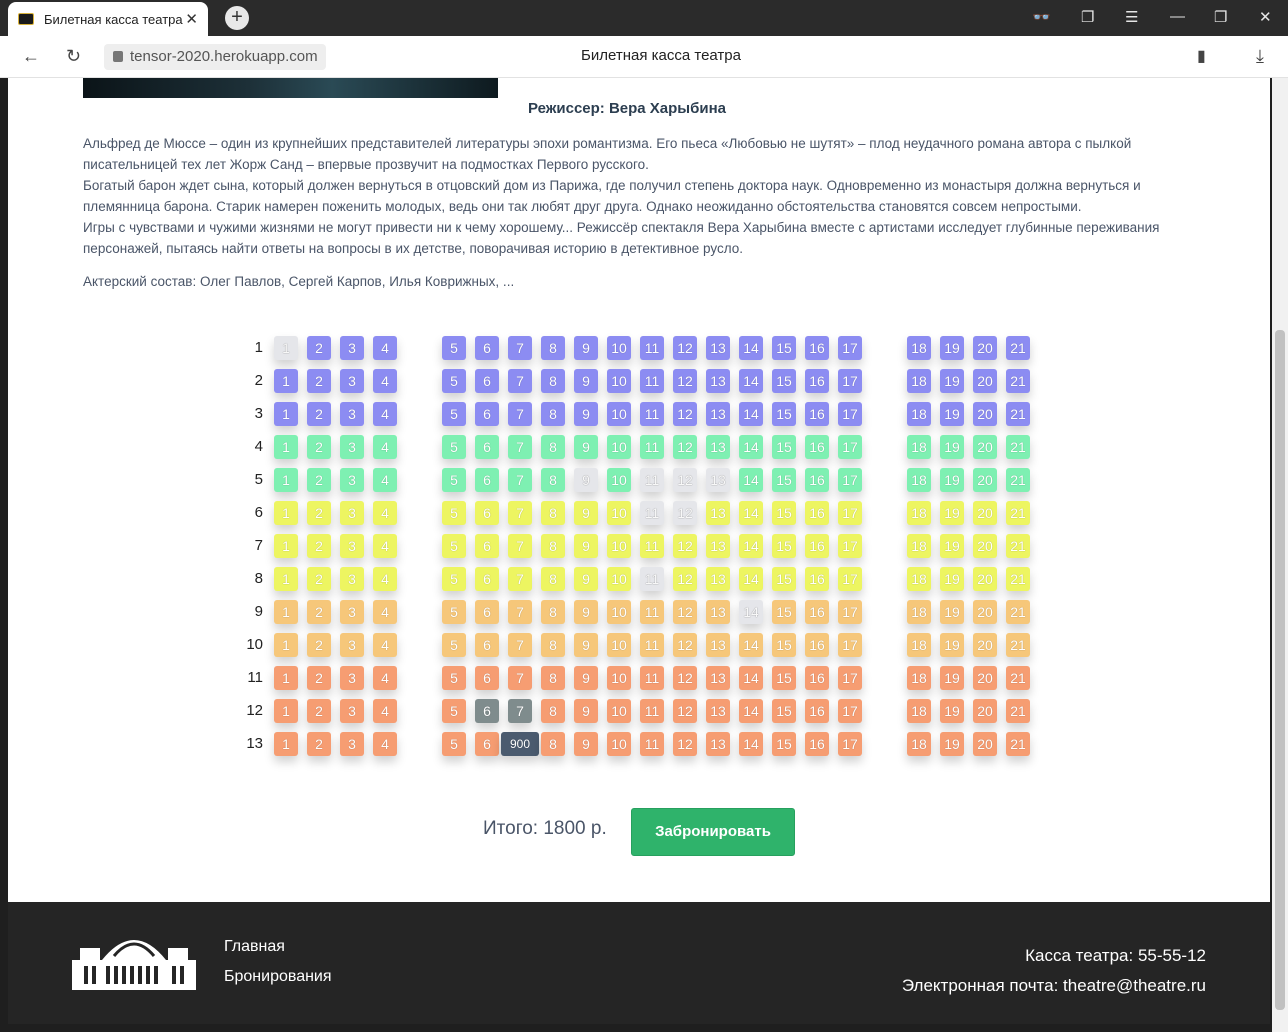 Image resolution: width=1288 pixels, height=1032 pixels. Describe the element at coordinates (713, 832) in the screenshot. I see `book-button: Забронировать` at that location.